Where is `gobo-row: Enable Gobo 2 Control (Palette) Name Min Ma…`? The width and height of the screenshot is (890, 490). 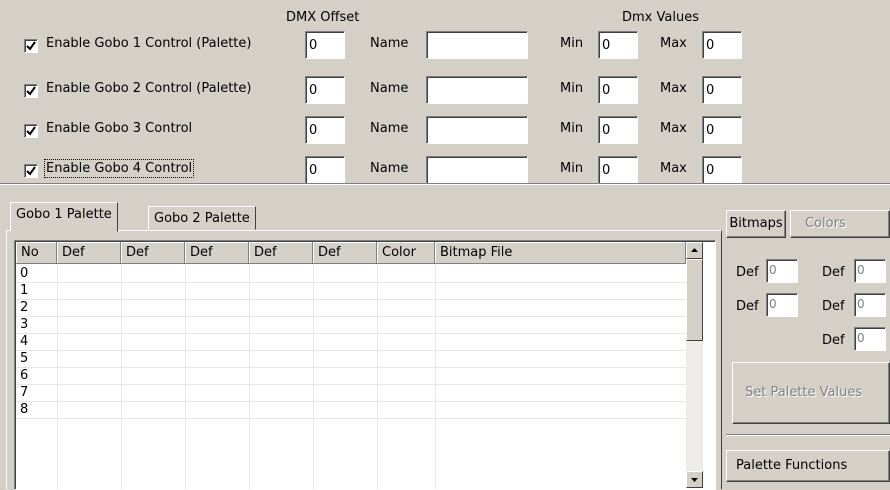
gobo-row: Enable Gobo 2 Control (Palette) Name Min Ma… is located at coordinates (445, 91).